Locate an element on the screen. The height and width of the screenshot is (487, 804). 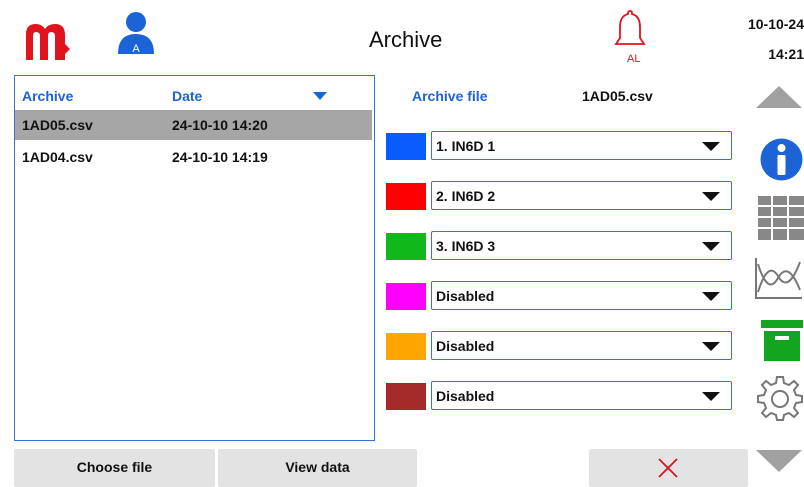
channel-3-color-swatch is located at coordinates (406, 246).